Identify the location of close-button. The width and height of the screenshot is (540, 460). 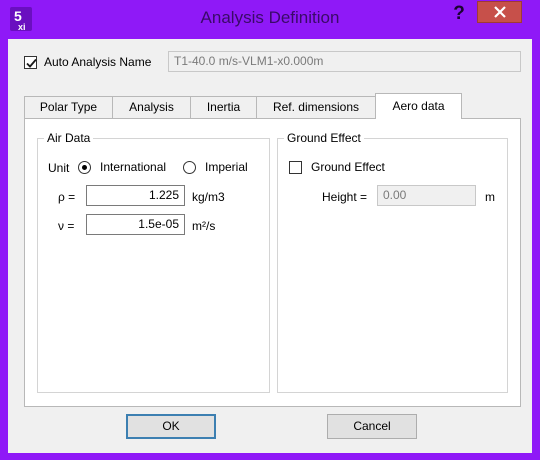
(499, 12).